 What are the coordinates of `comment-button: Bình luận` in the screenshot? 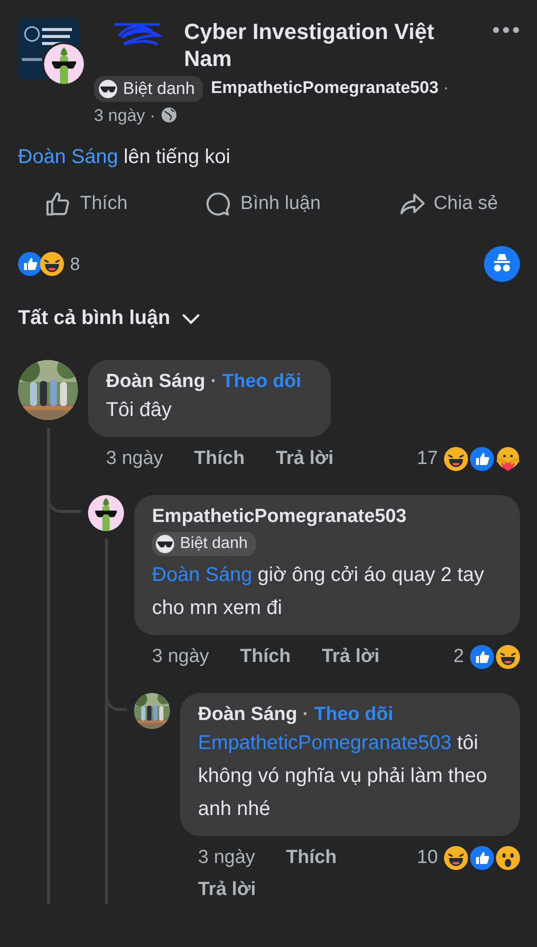 It's located at (262, 204).